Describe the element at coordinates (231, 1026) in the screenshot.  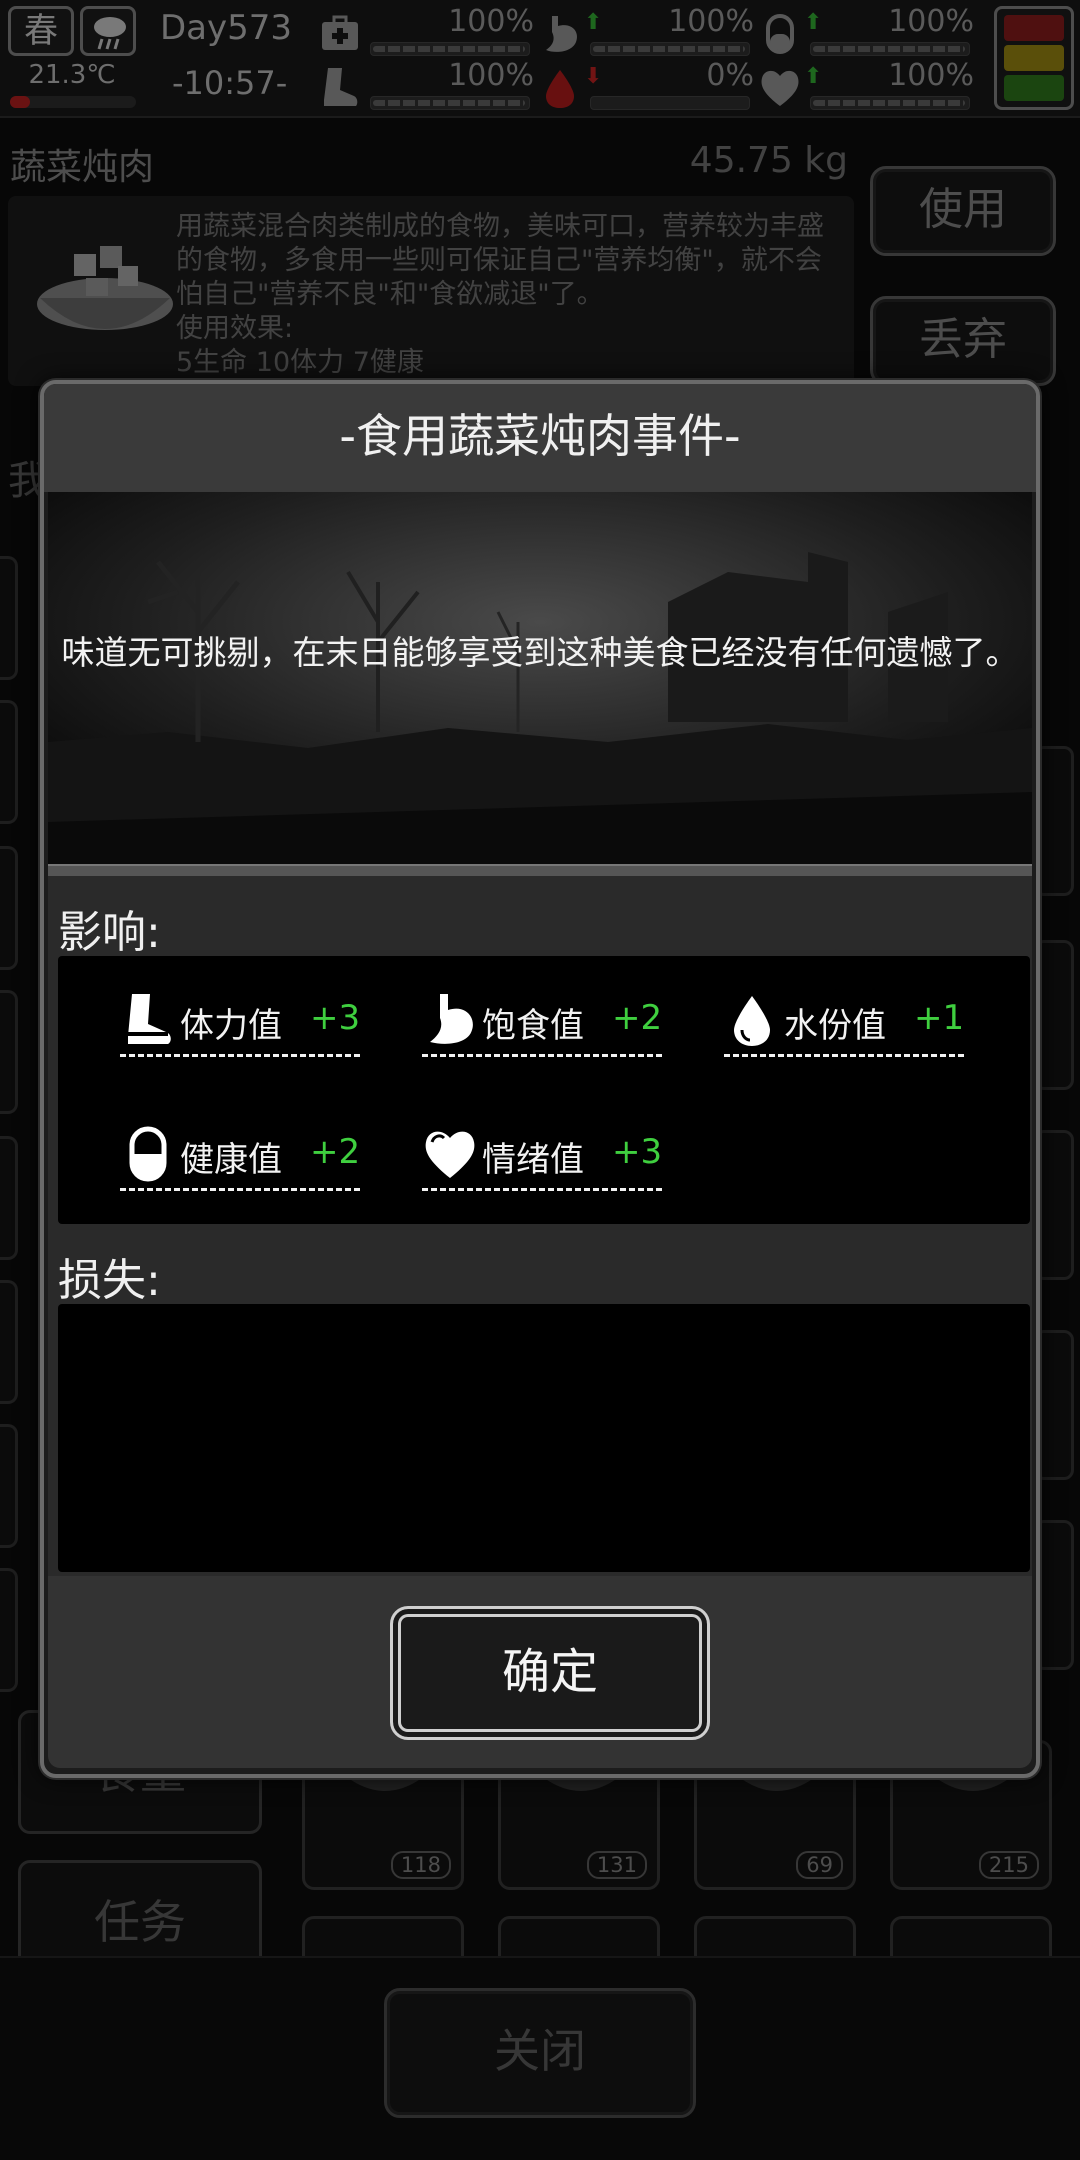
I see `effect-name: 体力值` at that location.